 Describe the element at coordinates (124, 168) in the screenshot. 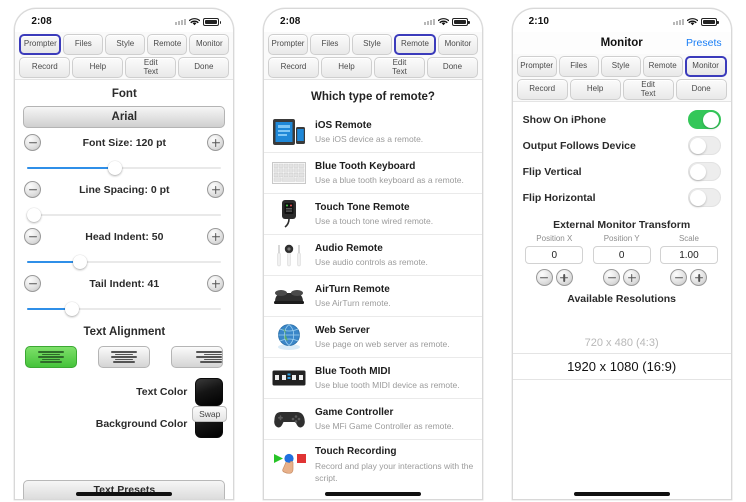

I see `font-size-slider` at that location.